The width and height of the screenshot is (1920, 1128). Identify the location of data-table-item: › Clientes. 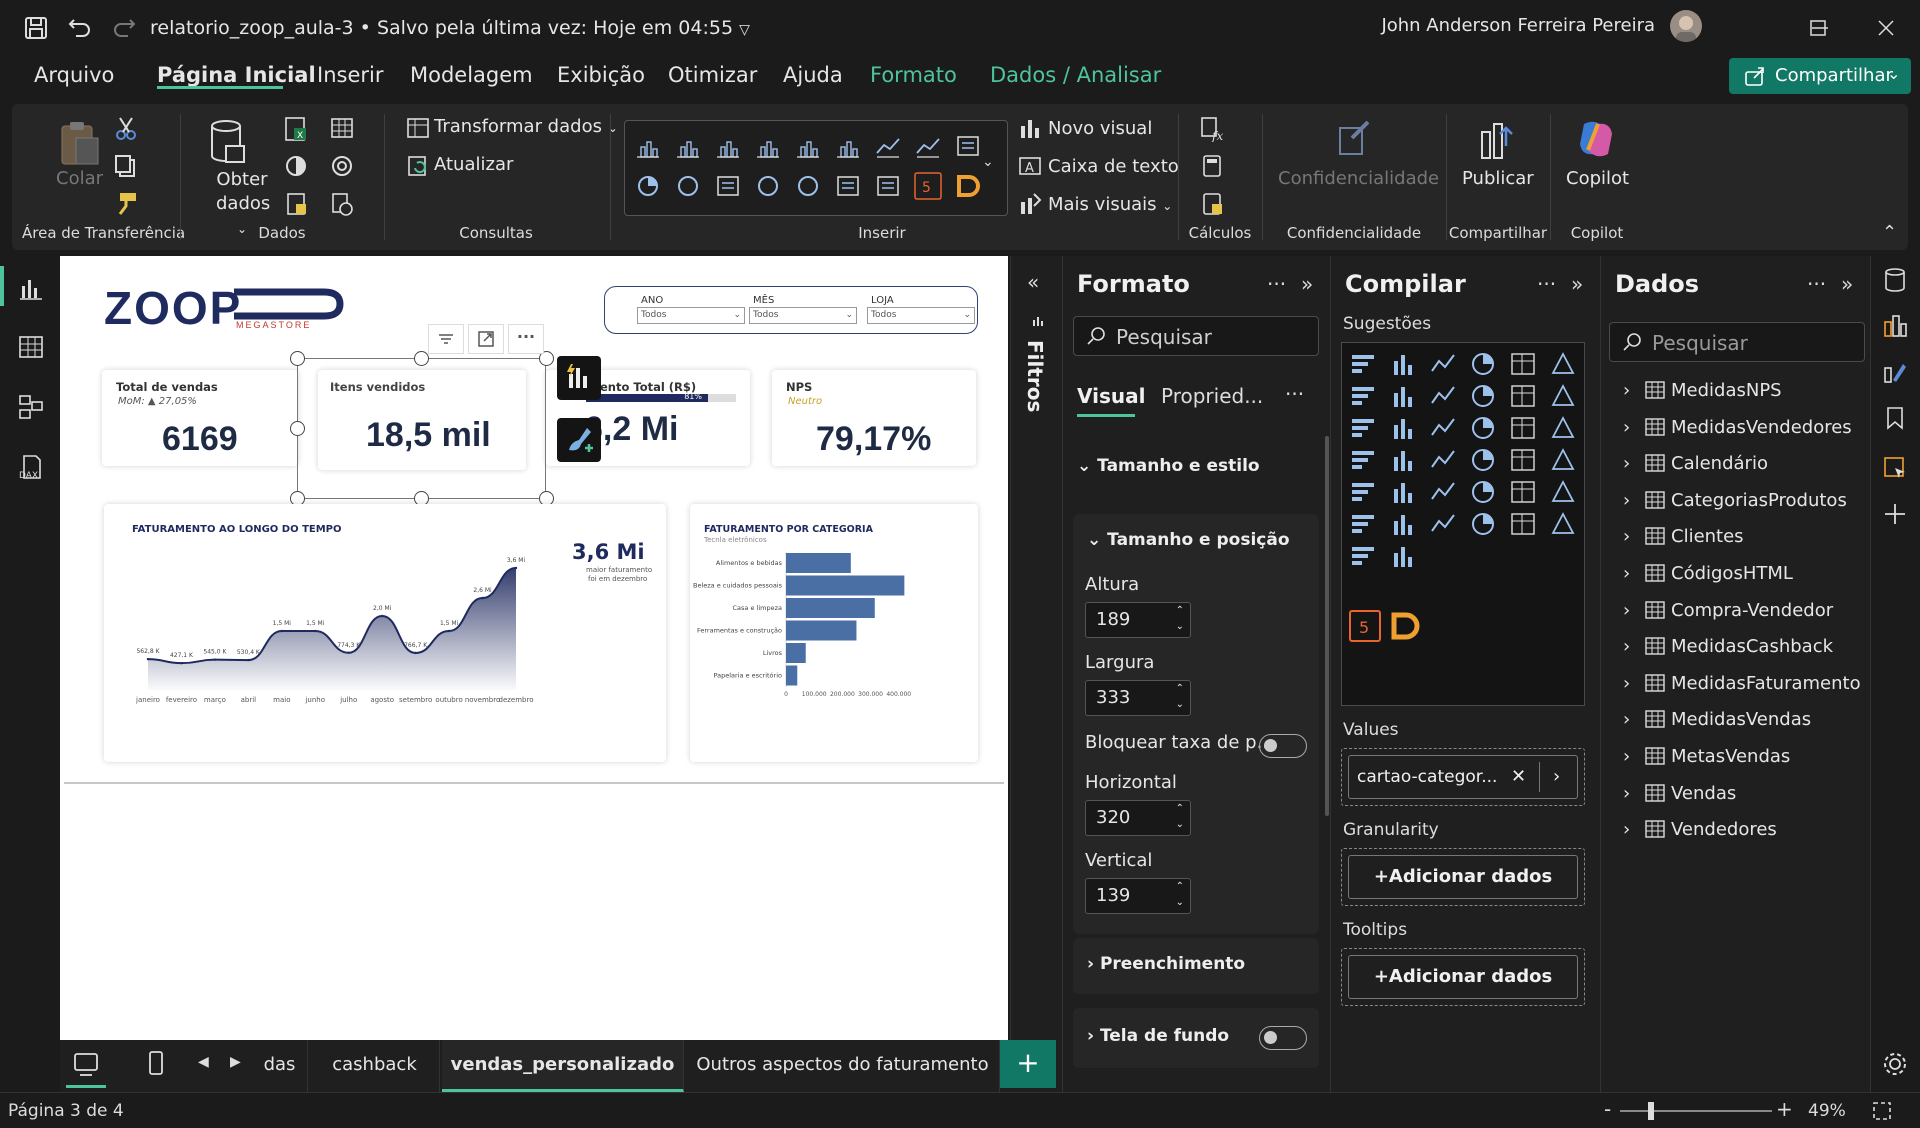
(1683, 536).